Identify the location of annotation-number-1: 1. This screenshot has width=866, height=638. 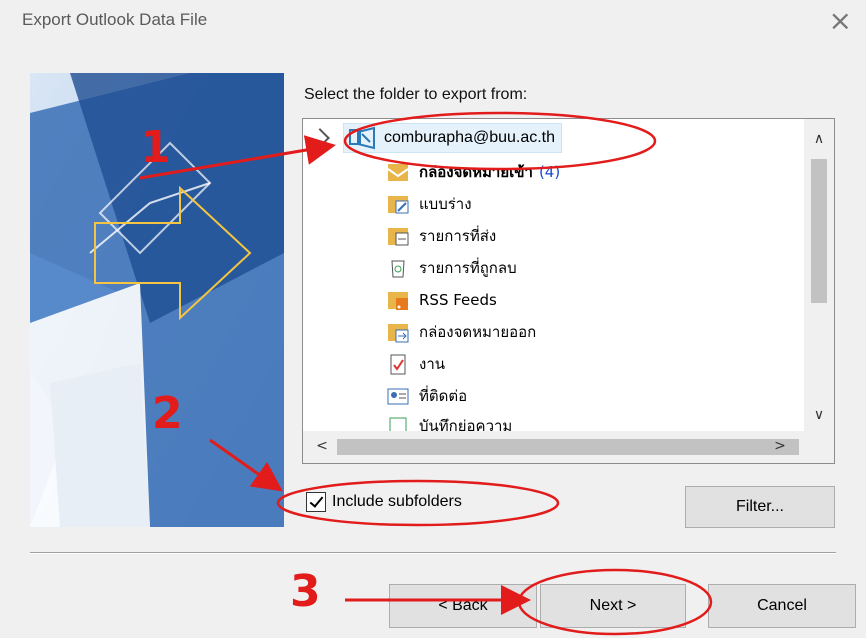
(155, 147).